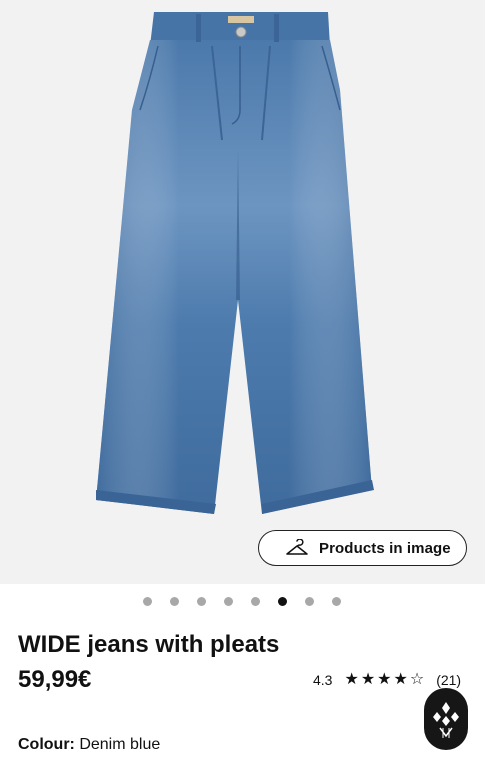  What do you see at coordinates (46, 744) in the screenshot?
I see `colour-label: Colour:` at bounding box center [46, 744].